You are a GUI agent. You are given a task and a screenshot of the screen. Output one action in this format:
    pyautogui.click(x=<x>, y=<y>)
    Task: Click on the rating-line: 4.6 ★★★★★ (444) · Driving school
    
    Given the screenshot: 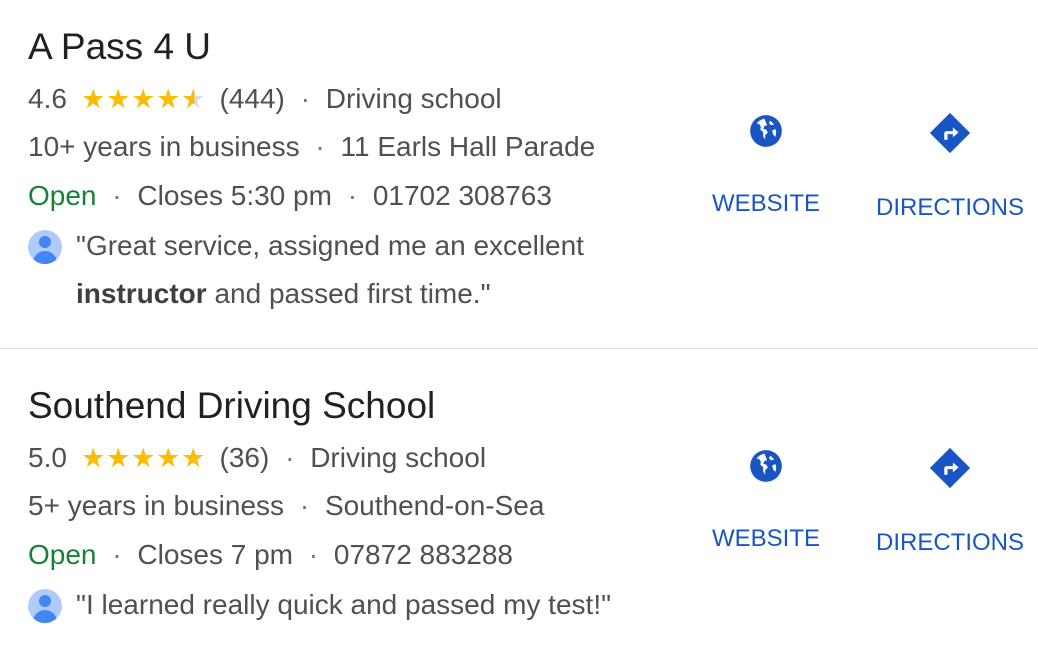 What is the action you would take?
    pyautogui.click(x=265, y=99)
    